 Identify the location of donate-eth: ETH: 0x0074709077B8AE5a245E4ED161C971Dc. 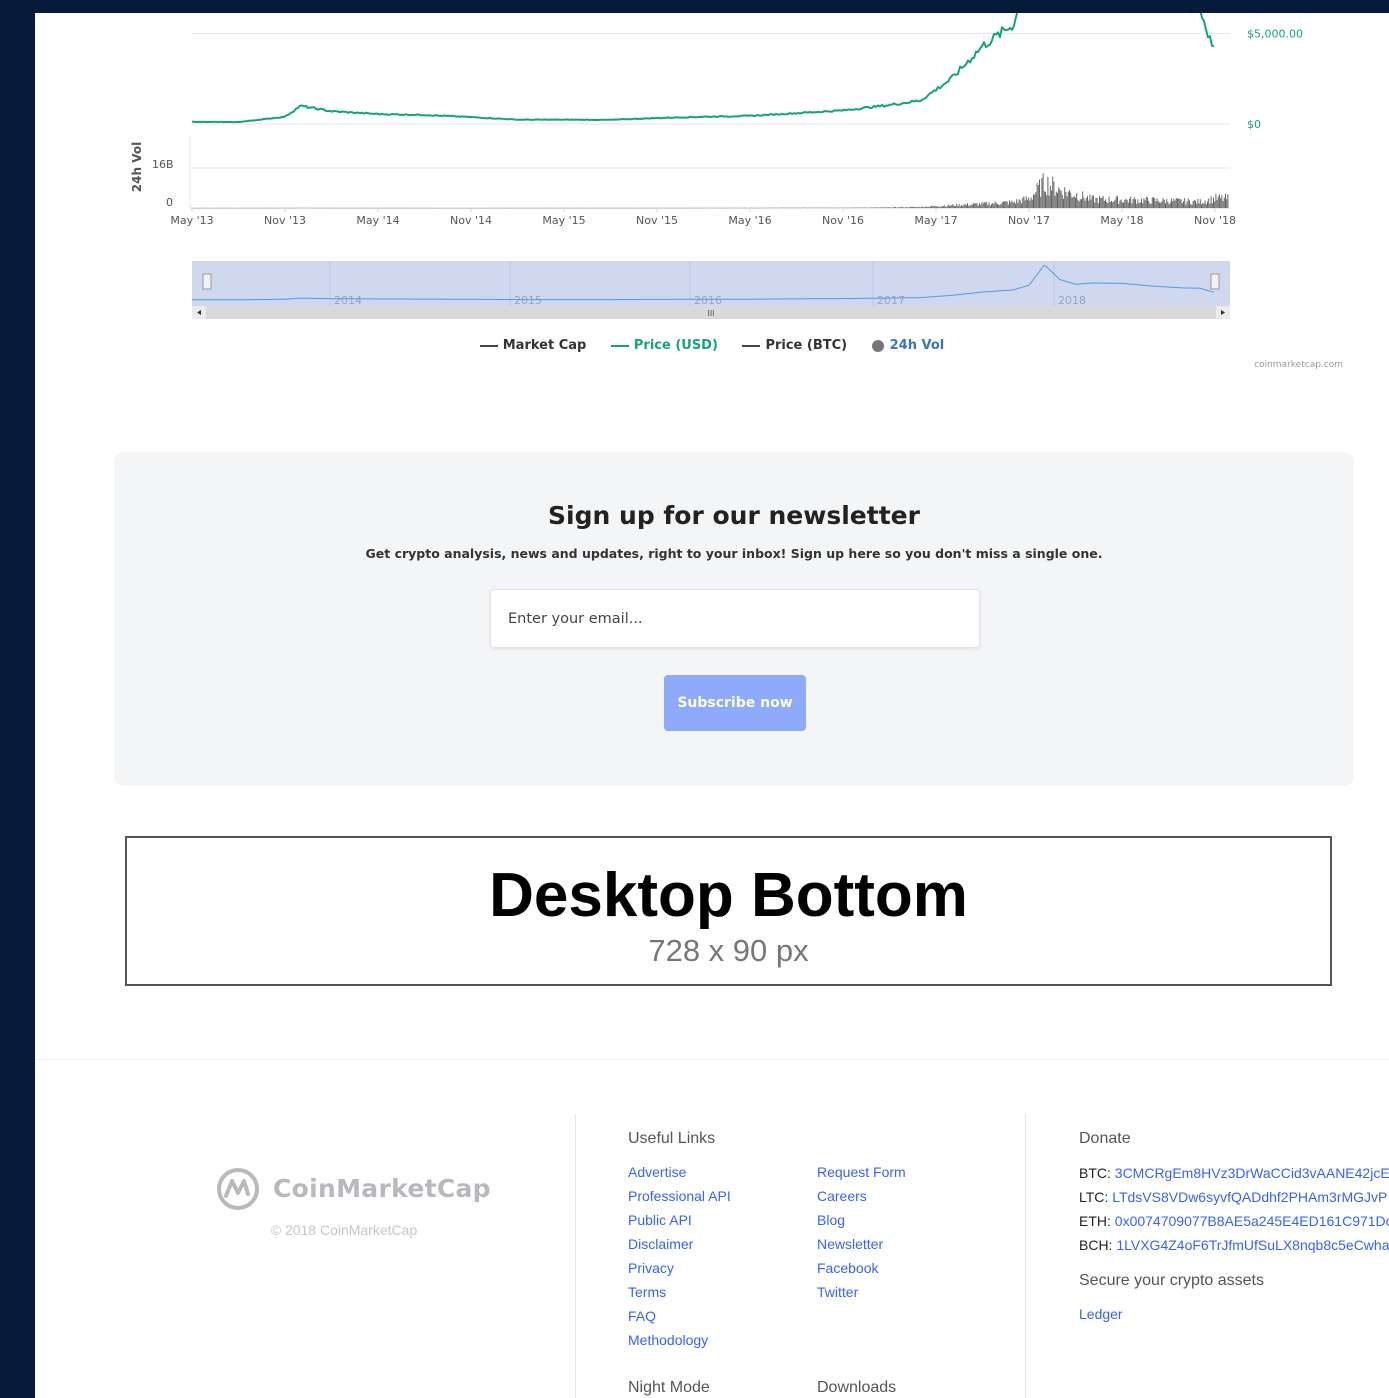
(1234, 1221).